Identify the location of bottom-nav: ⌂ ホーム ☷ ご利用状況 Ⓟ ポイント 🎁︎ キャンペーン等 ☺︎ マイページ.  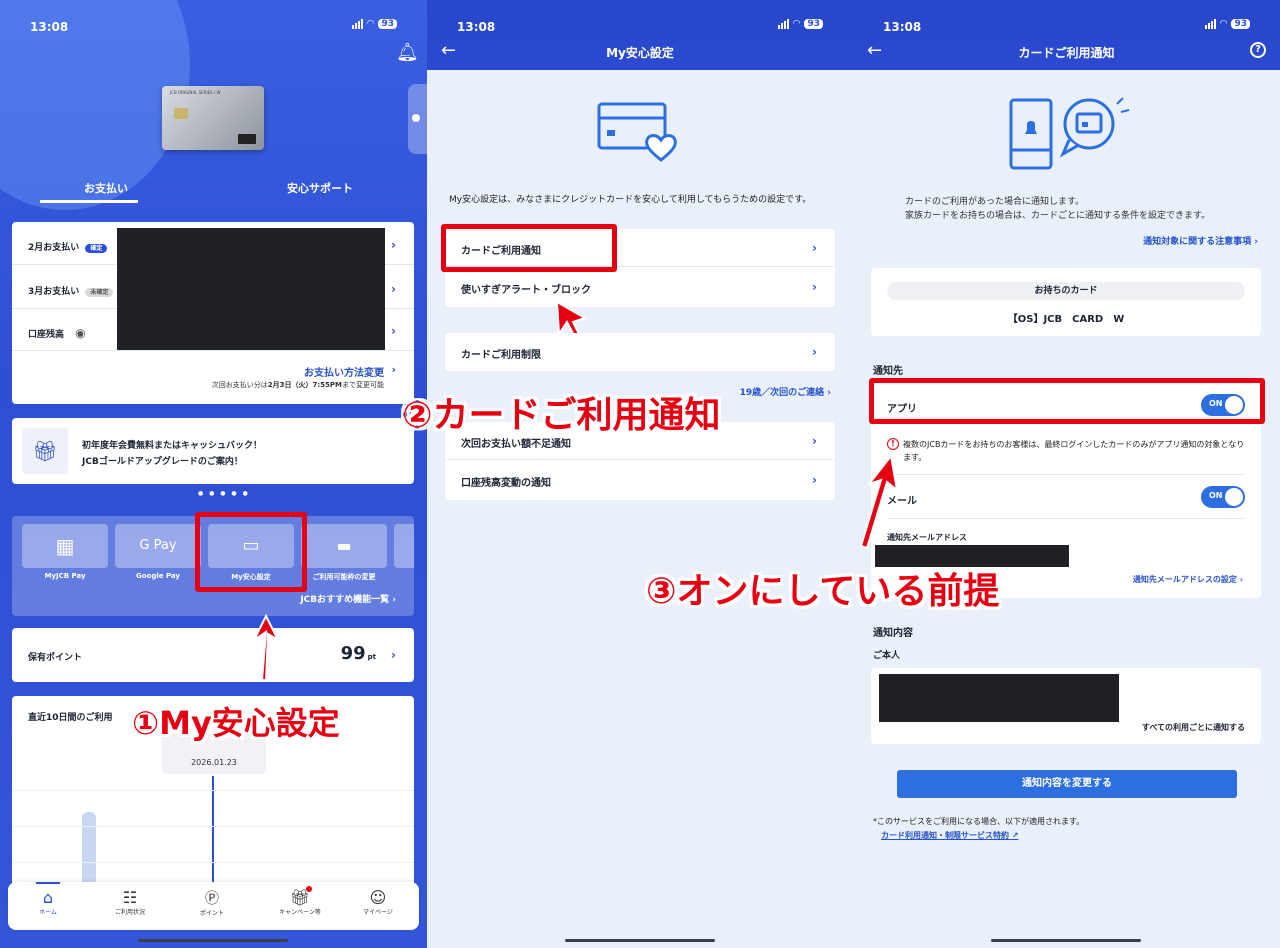
(213, 906).